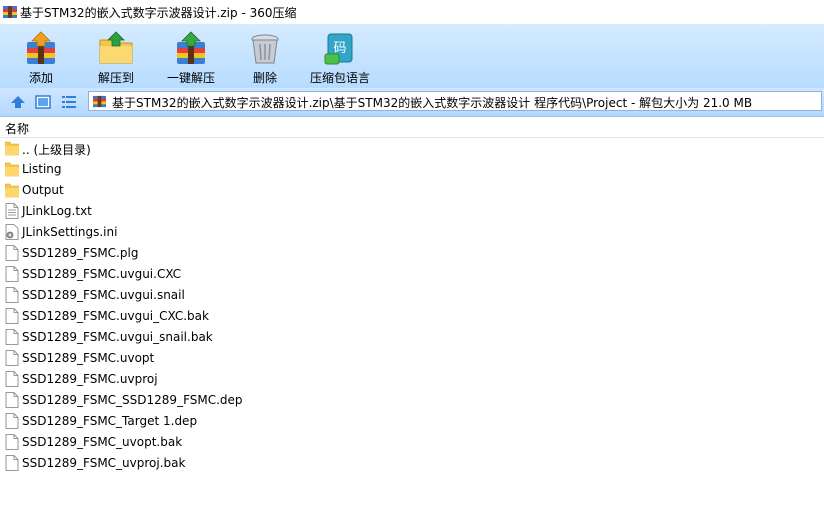 The image size is (824, 530). I want to click on language-icon-glyph: 码, so click(339, 48).